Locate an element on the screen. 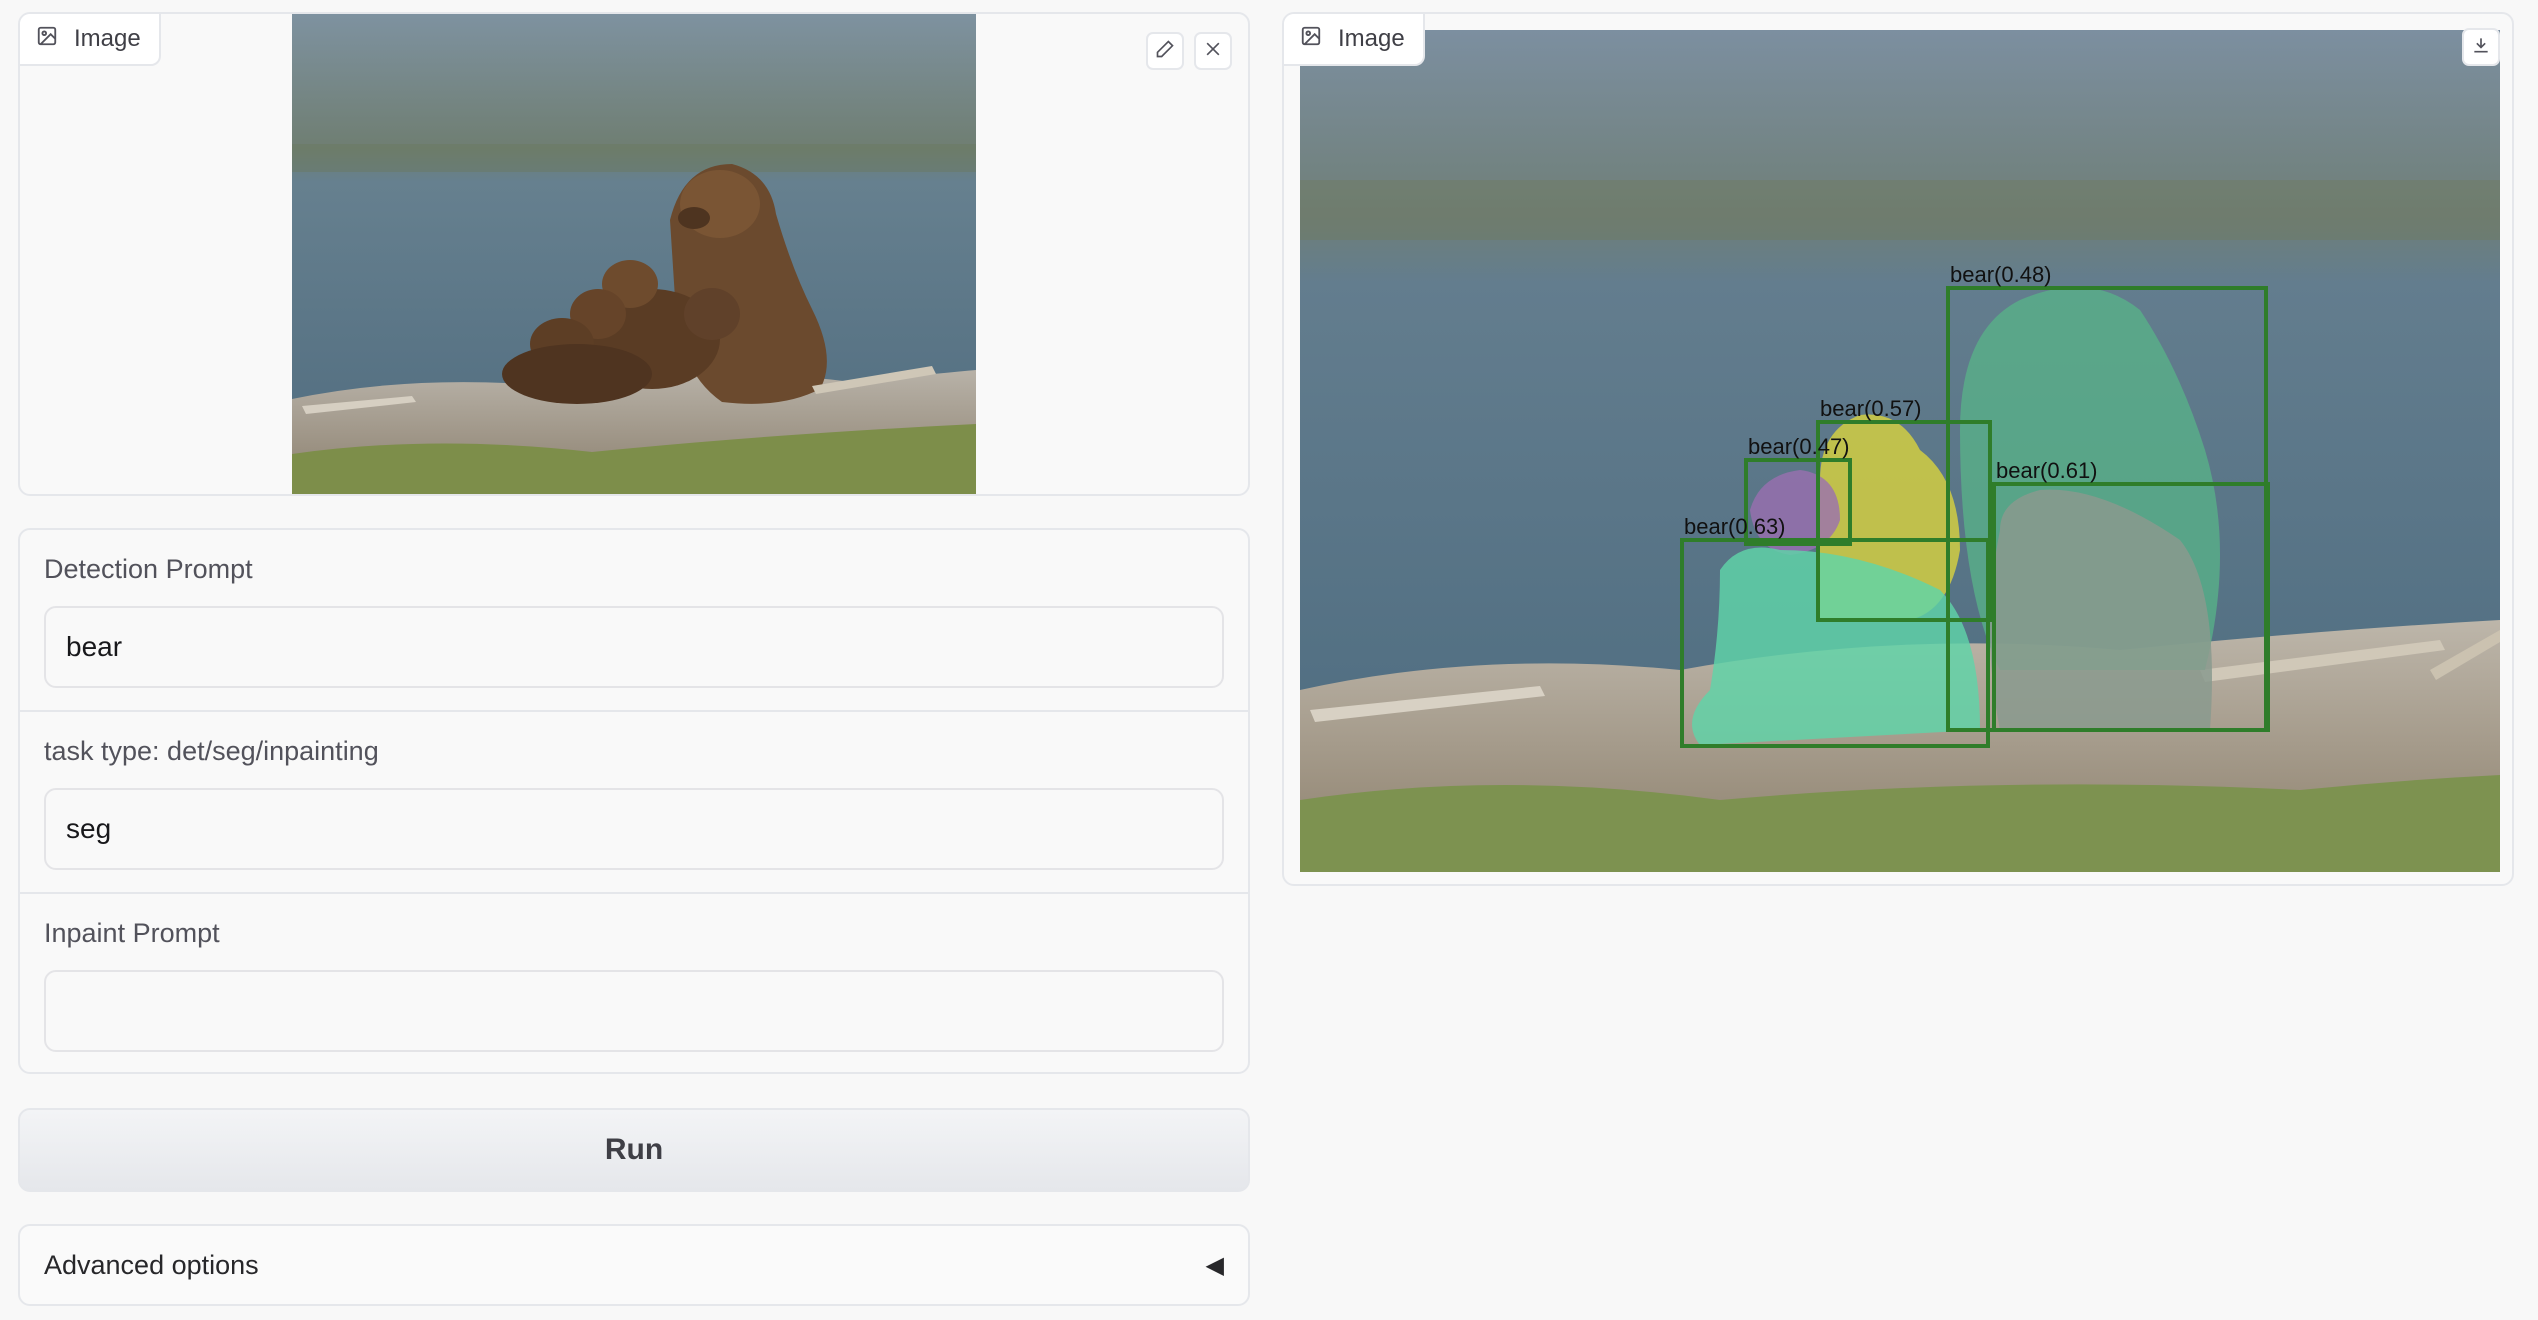 This screenshot has height=1320, width=2538. inpaint-prompt-input is located at coordinates (634, 1011).